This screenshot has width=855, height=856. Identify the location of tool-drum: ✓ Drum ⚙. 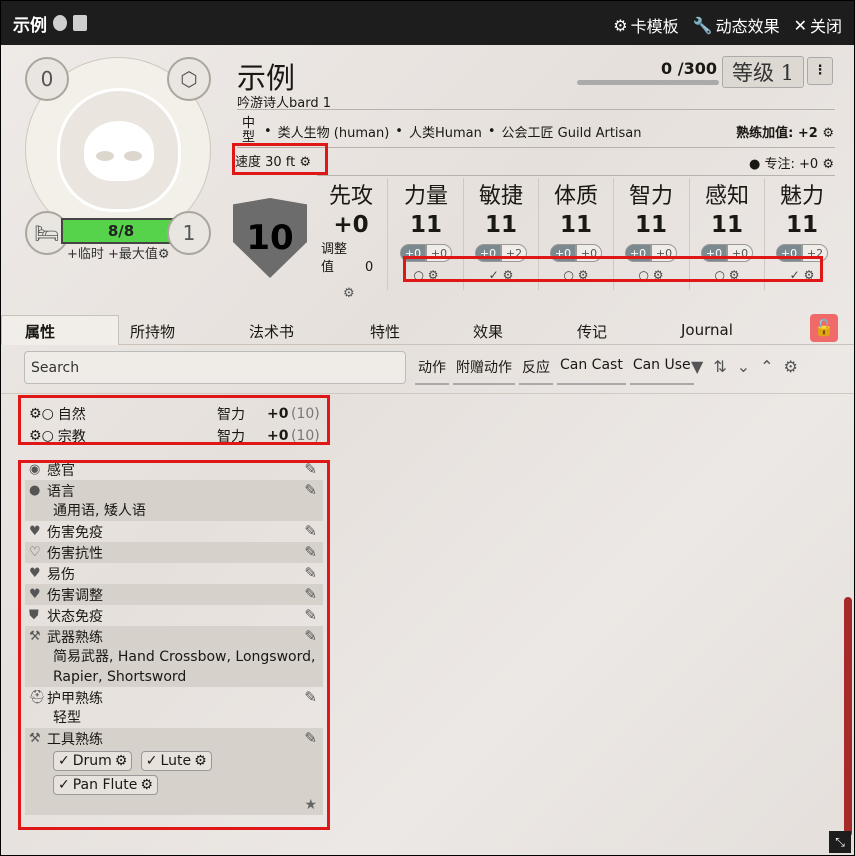
(93, 761).